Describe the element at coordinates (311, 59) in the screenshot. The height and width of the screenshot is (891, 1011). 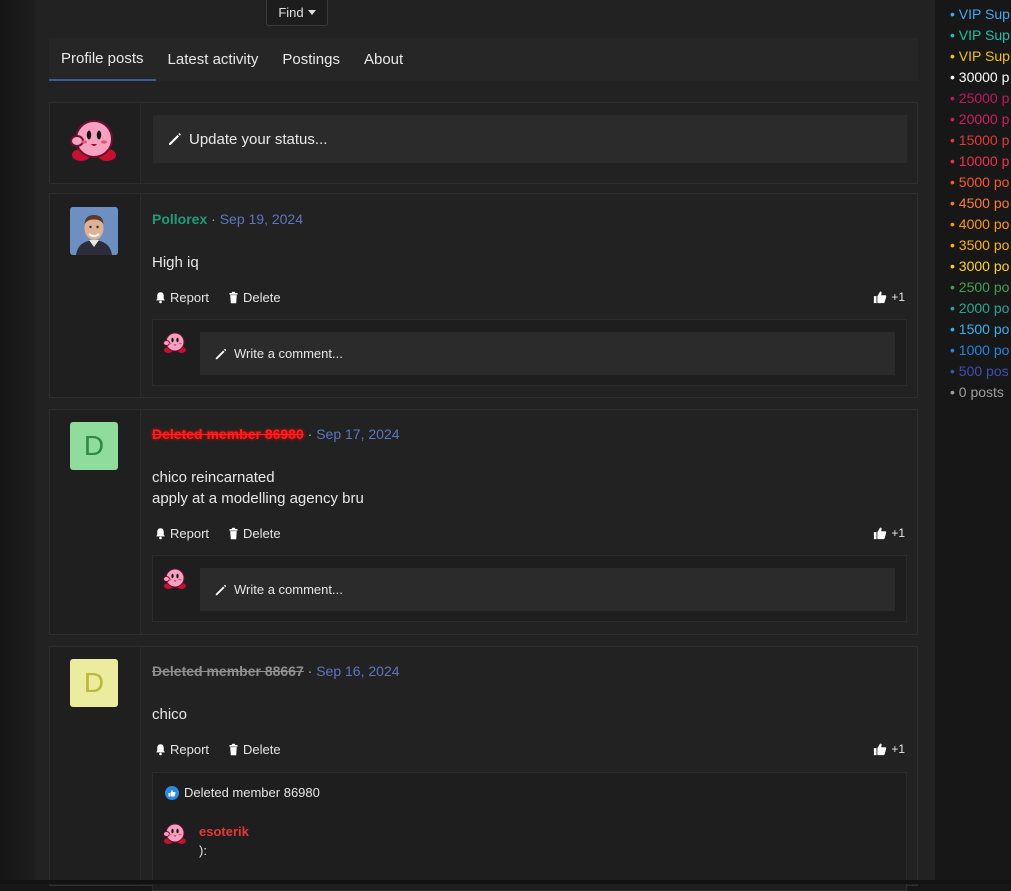
I see `tab-postings: Postings` at that location.